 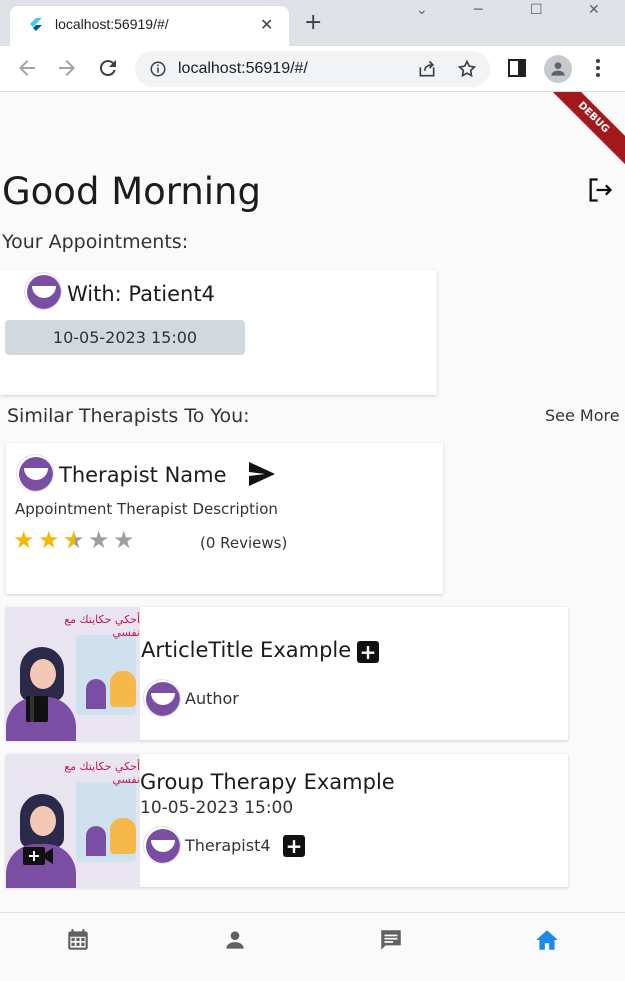 What do you see at coordinates (36, 24) in the screenshot?
I see `flutter-favicon-icon` at bounding box center [36, 24].